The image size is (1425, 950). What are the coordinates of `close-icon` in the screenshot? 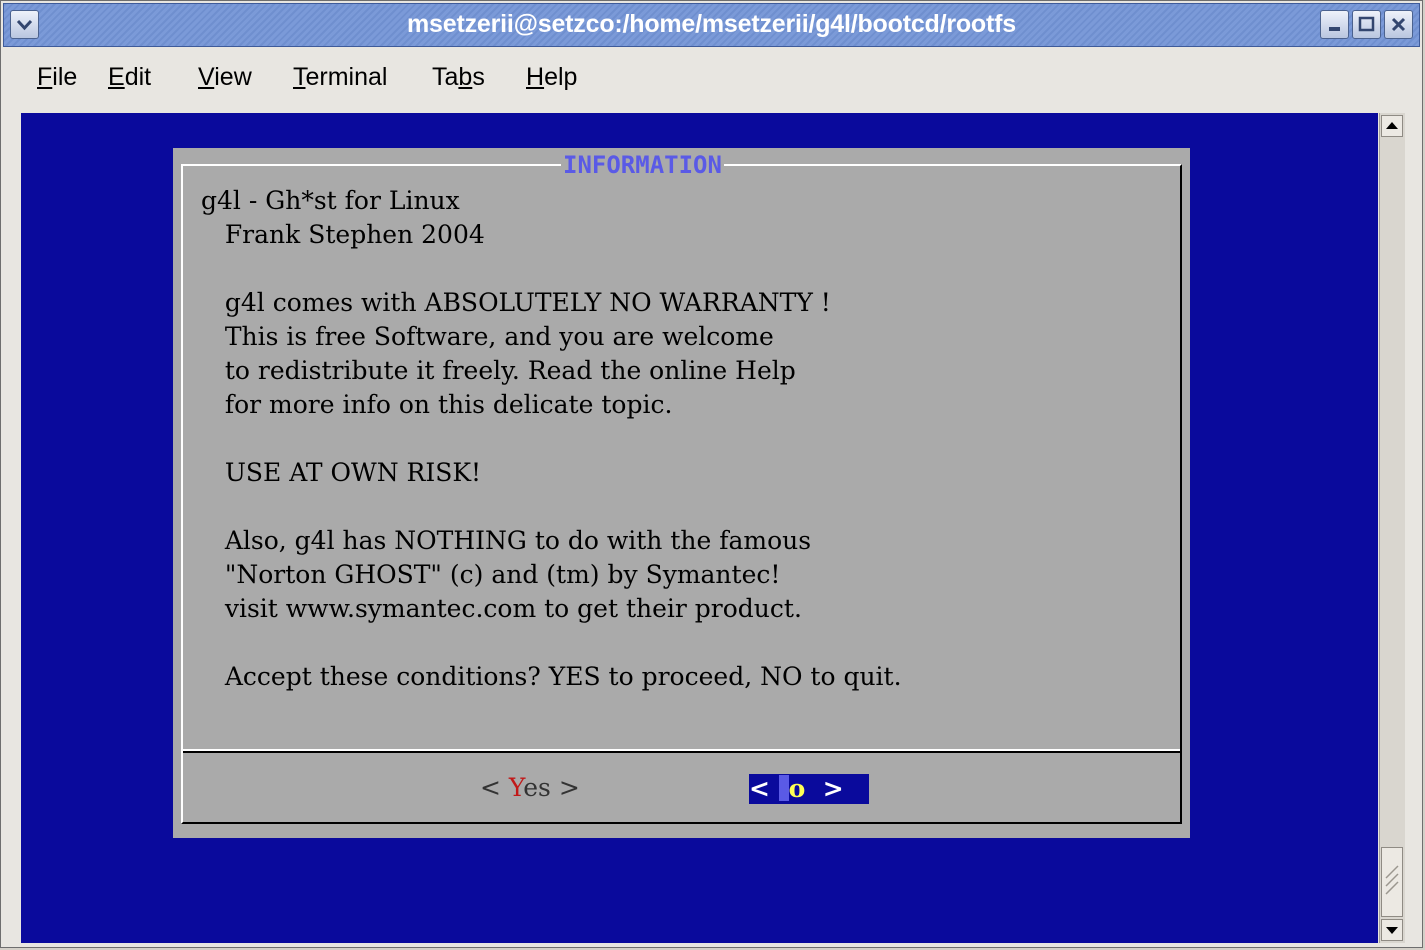 It's located at (1398, 24).